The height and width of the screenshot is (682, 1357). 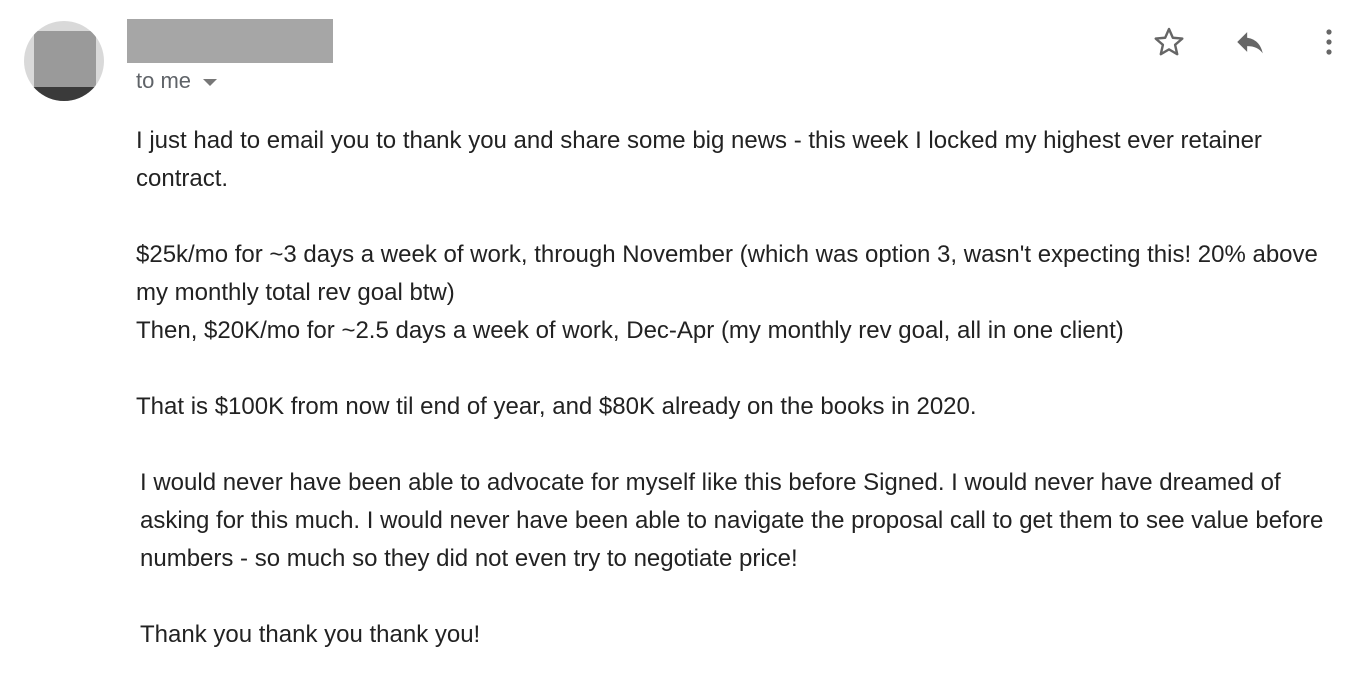 I want to click on recipient-details-toggle: to me, so click(x=177, y=81).